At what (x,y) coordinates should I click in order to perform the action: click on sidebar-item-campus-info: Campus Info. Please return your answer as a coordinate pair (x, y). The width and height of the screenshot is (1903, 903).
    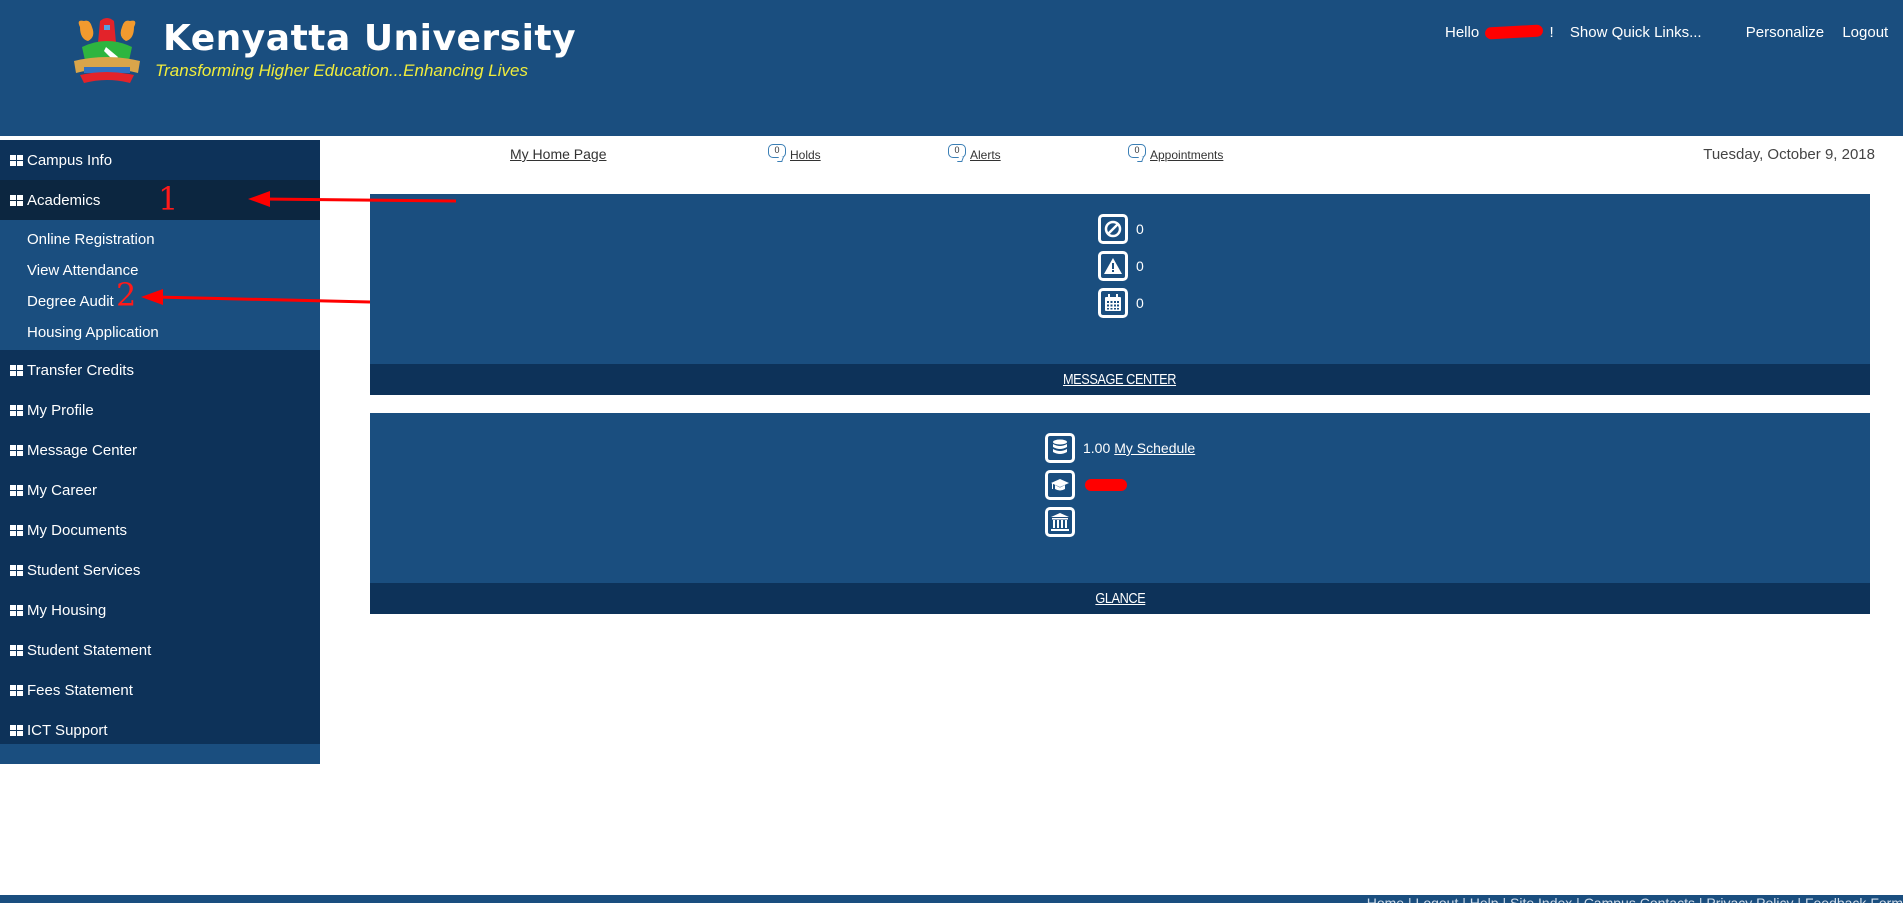
    Looking at the image, I should click on (160, 160).